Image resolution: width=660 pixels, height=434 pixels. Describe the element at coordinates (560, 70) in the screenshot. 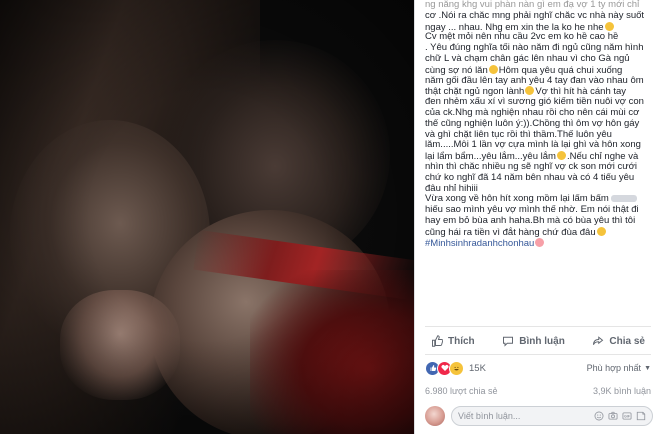

I see `post-line-text: Hôm qua yêu quá chui xuống` at that location.